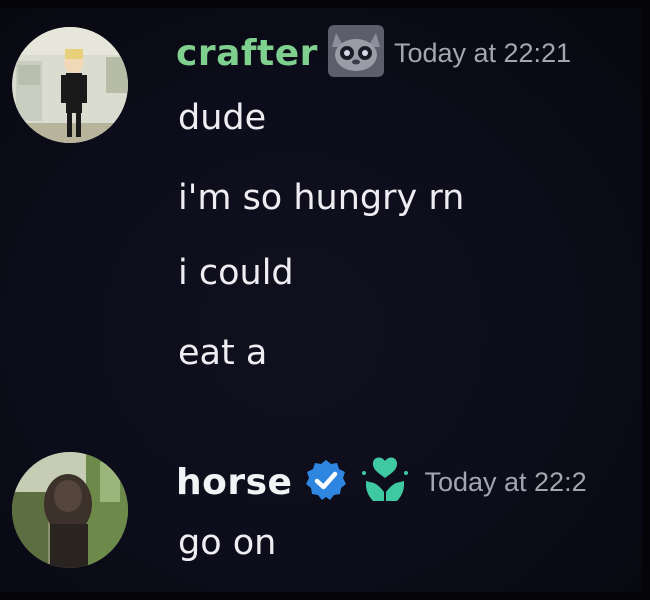 This screenshot has width=650, height=600. I want to click on heart-hands-icon, so click(385, 482).